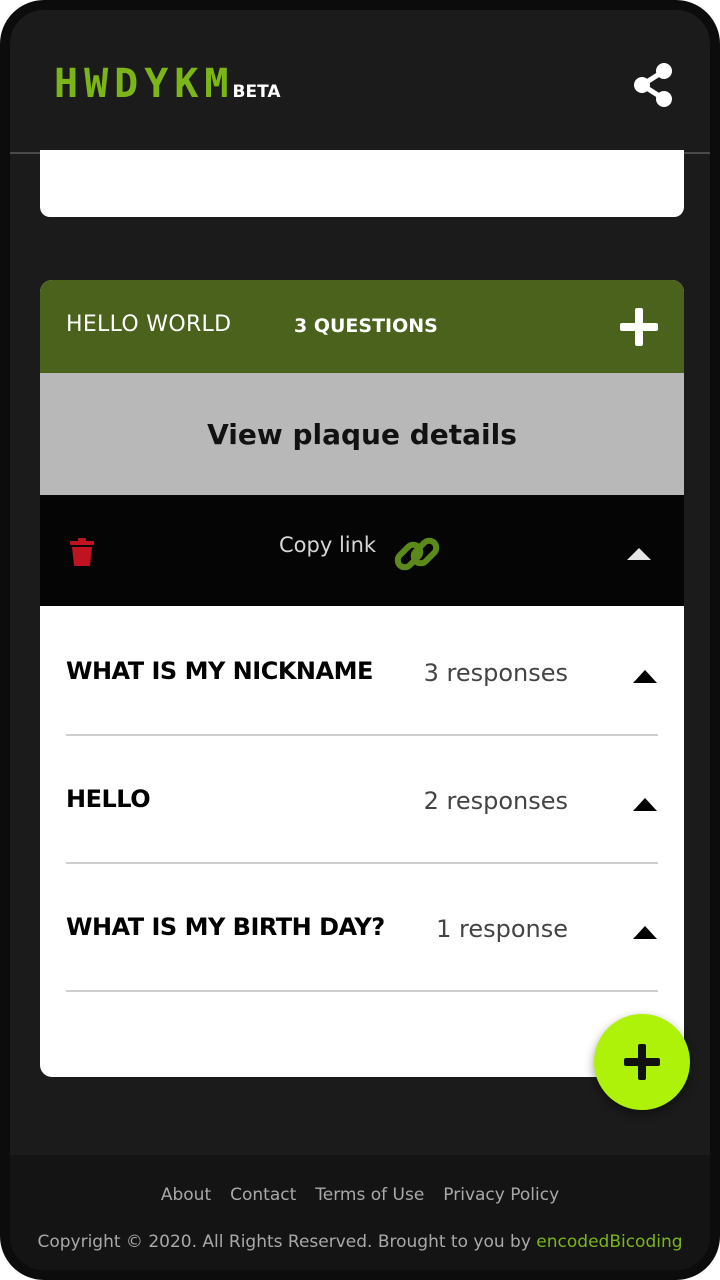 The image size is (720, 1280). I want to click on response-count: 2 responses, so click(495, 801).